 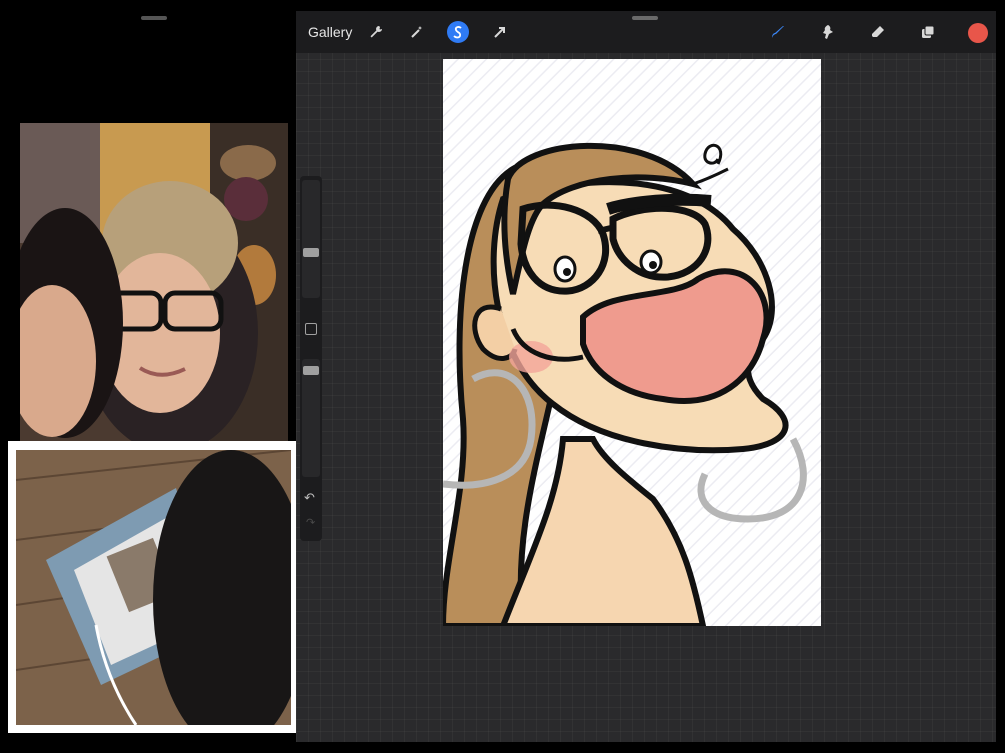 I want to click on selection-icon, so click(x=458, y=32).